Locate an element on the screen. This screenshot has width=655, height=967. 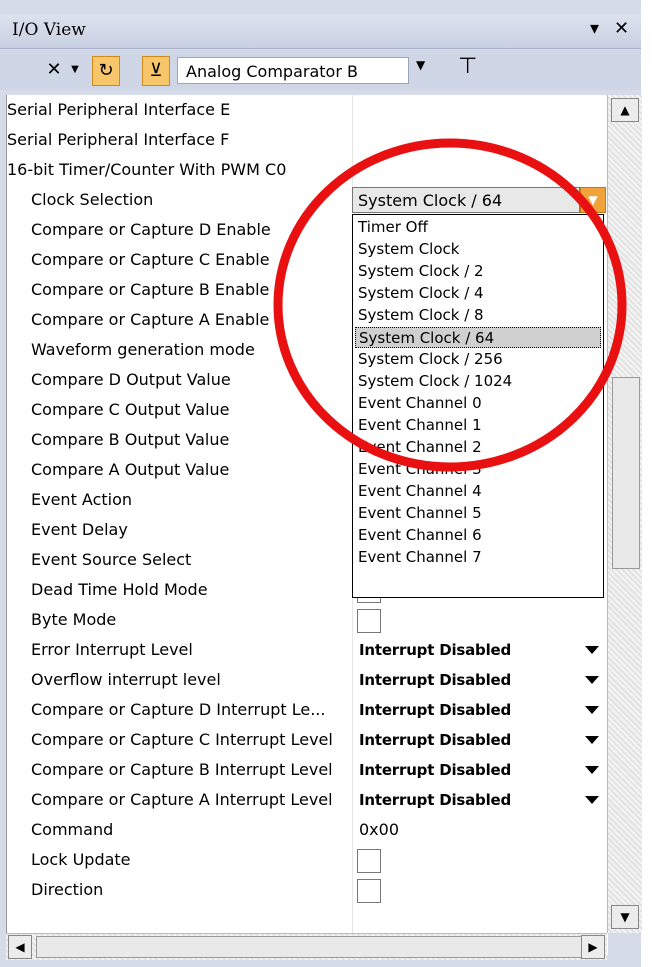
horizontal-scrollbar: ◀ ▶ is located at coordinates (306, 946).